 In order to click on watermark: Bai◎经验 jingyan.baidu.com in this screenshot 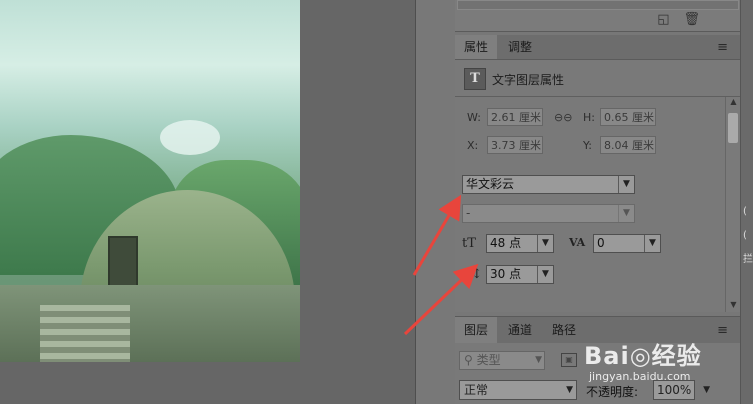, I will do `click(666, 362)`.